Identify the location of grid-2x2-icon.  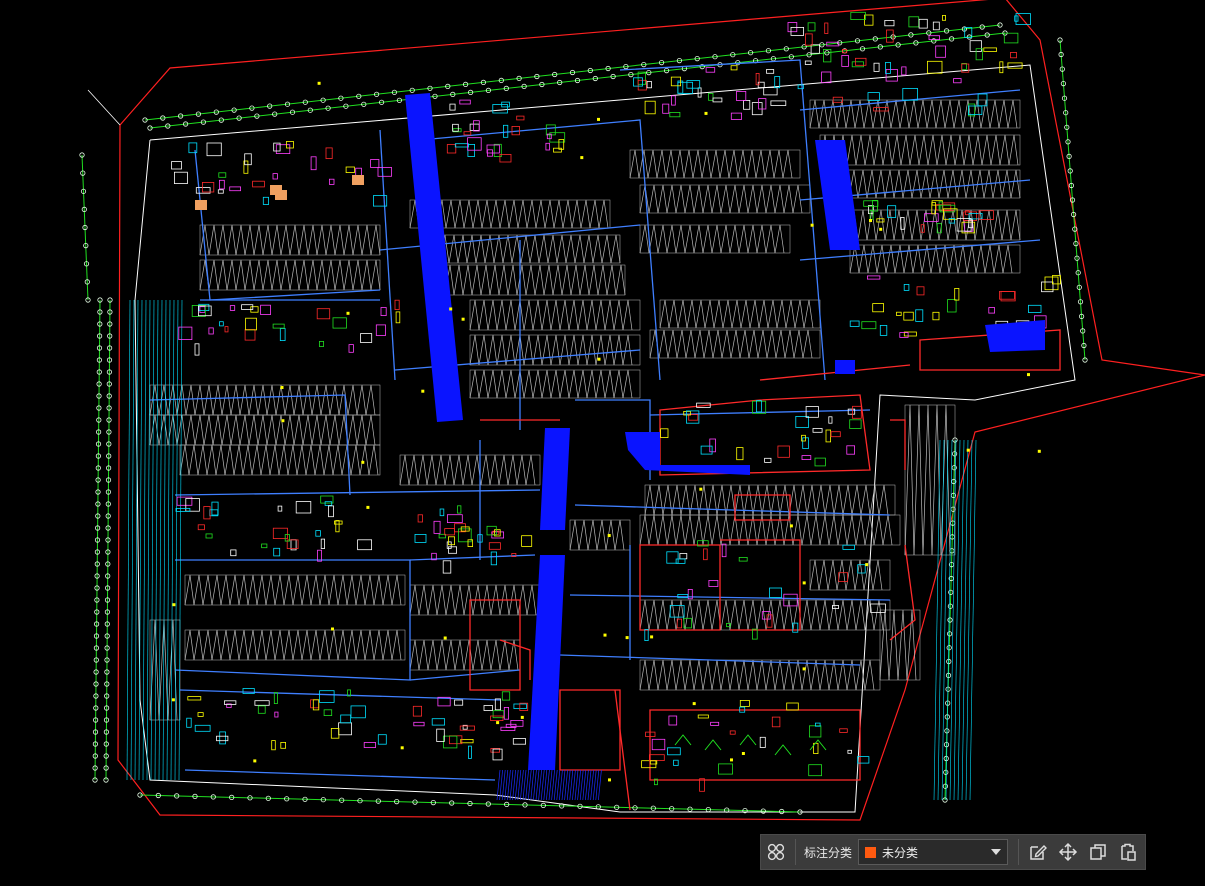
(776, 852).